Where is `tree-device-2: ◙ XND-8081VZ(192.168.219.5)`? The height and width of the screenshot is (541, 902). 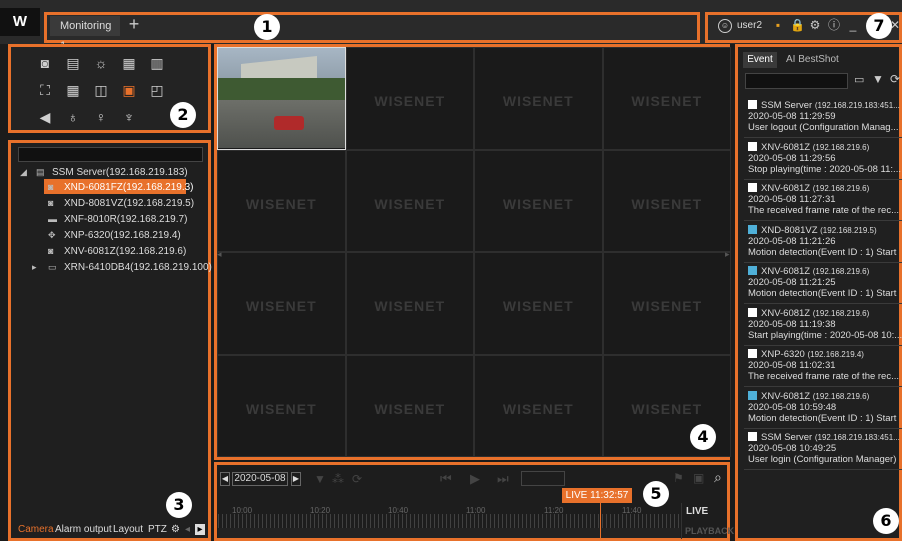
tree-device-2: ◙ XND-8081VZ(192.168.219.5) is located at coordinates (121, 203).